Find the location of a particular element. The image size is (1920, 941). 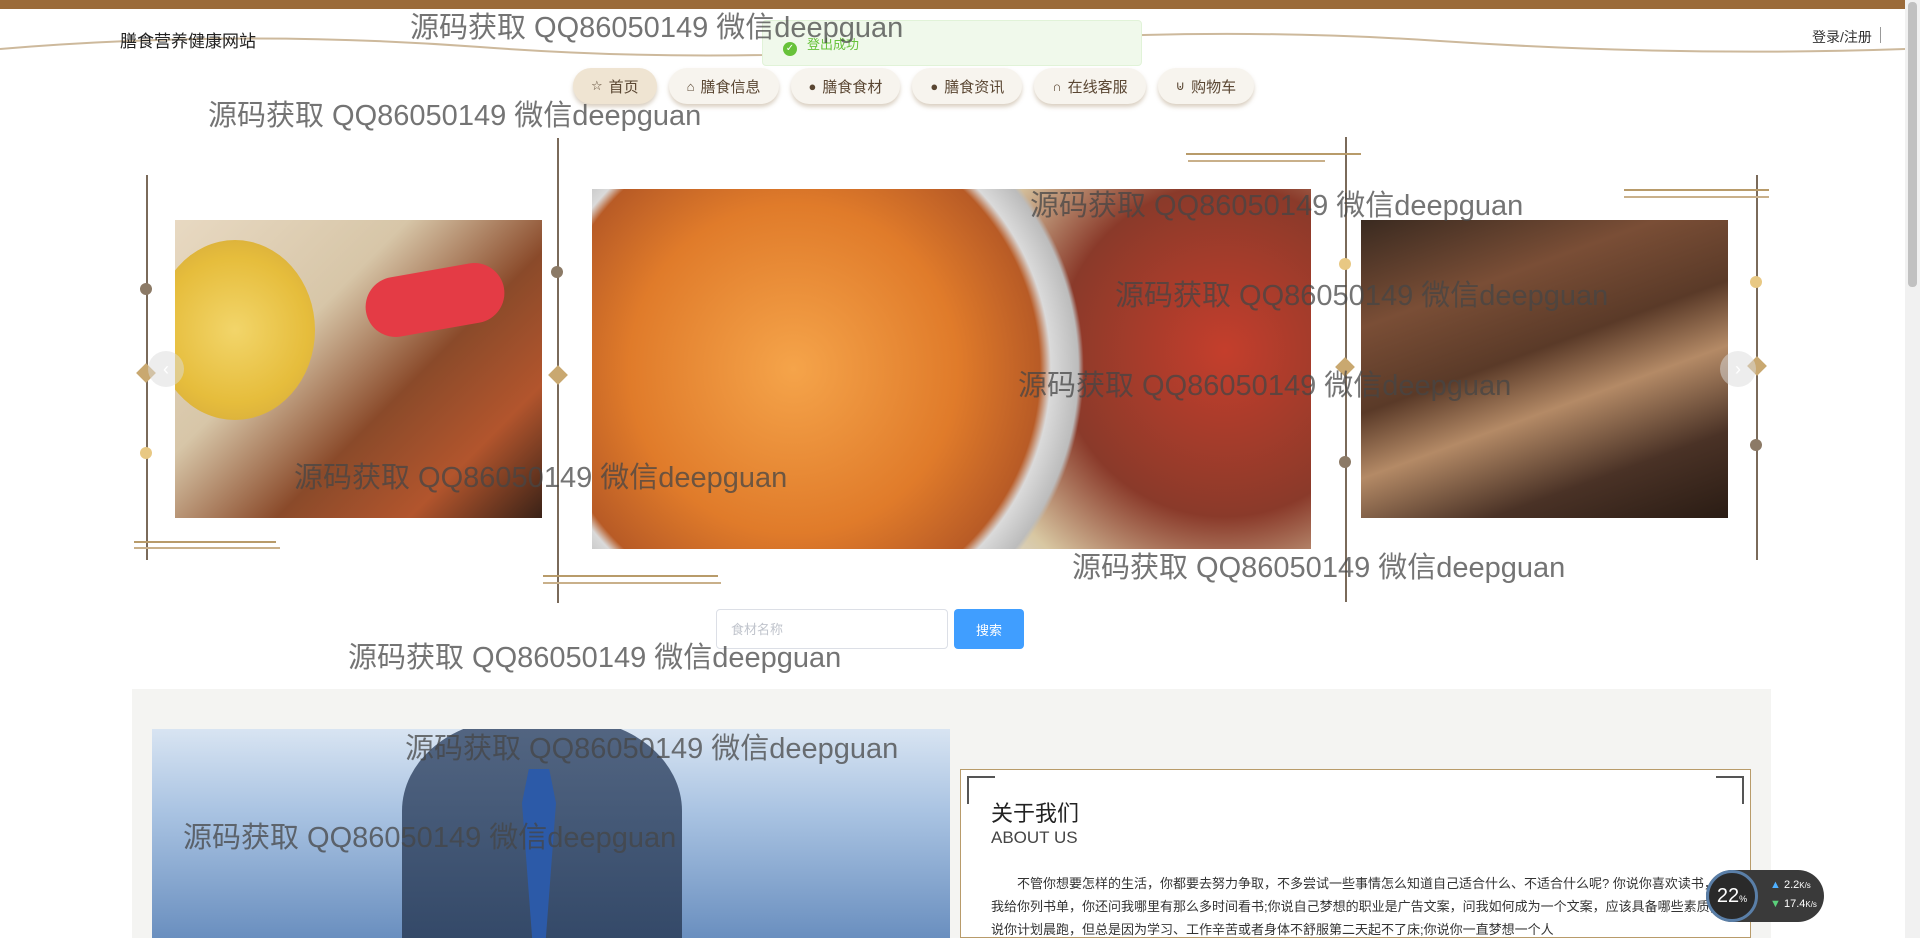

carousel-slide-next is located at coordinates (1544, 369).